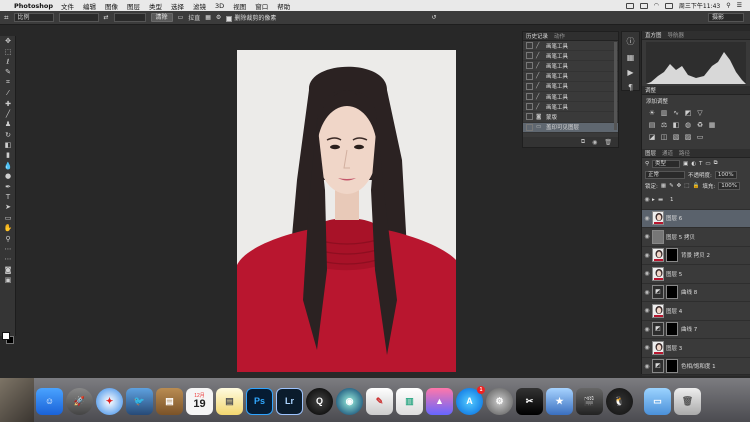  Describe the element at coordinates (379, 401) in the screenshot. I see `textedit-icon: ✎` at that location.